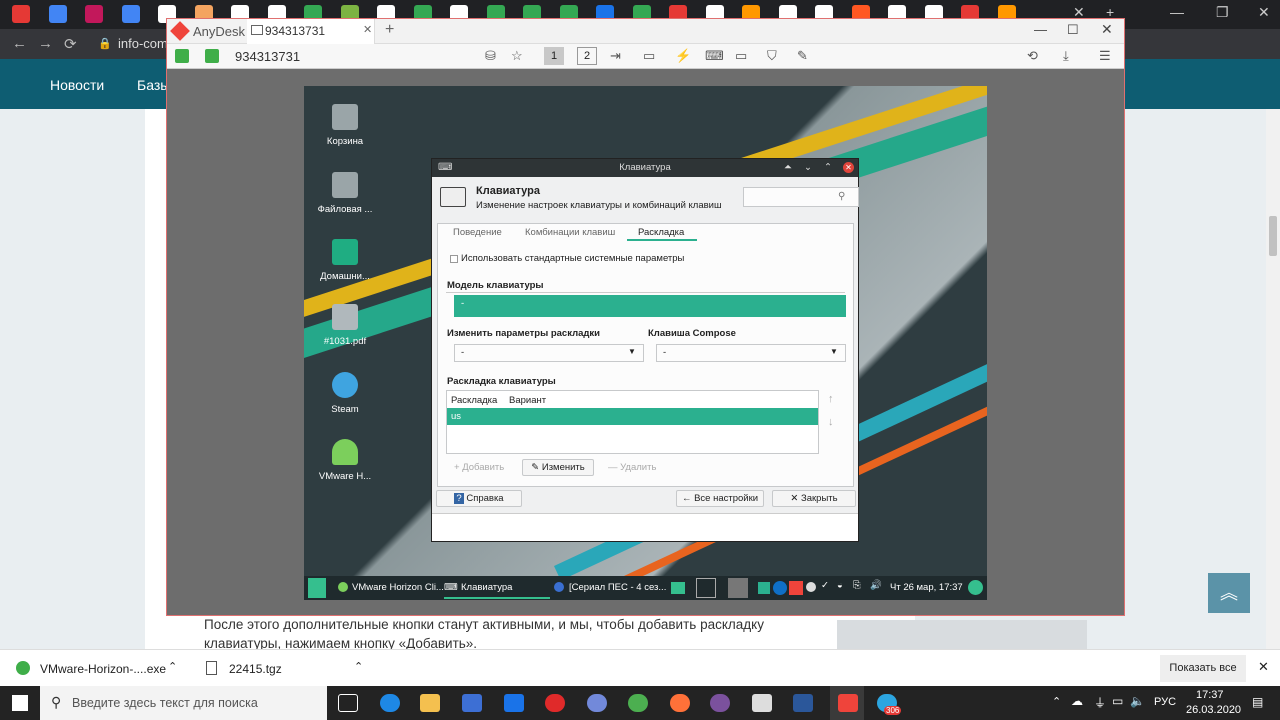  Describe the element at coordinates (808, 168) in the screenshot. I see `dialog-minimize-icon: ⌄` at that location.